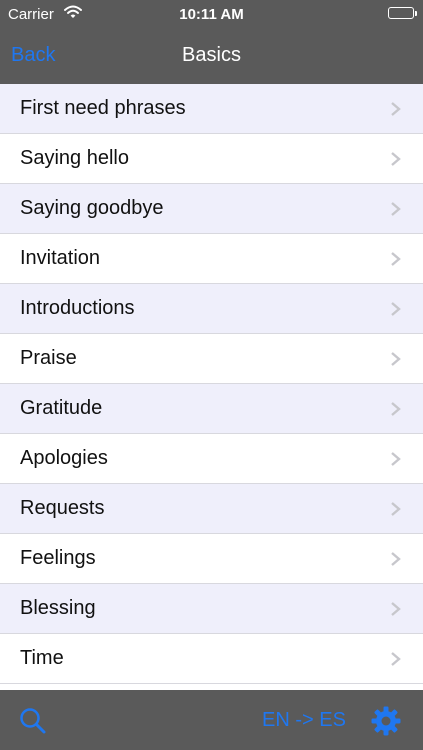 This screenshot has width=423, height=750. Describe the element at coordinates (211, 509) in the screenshot. I see `list-item: Requests` at that location.